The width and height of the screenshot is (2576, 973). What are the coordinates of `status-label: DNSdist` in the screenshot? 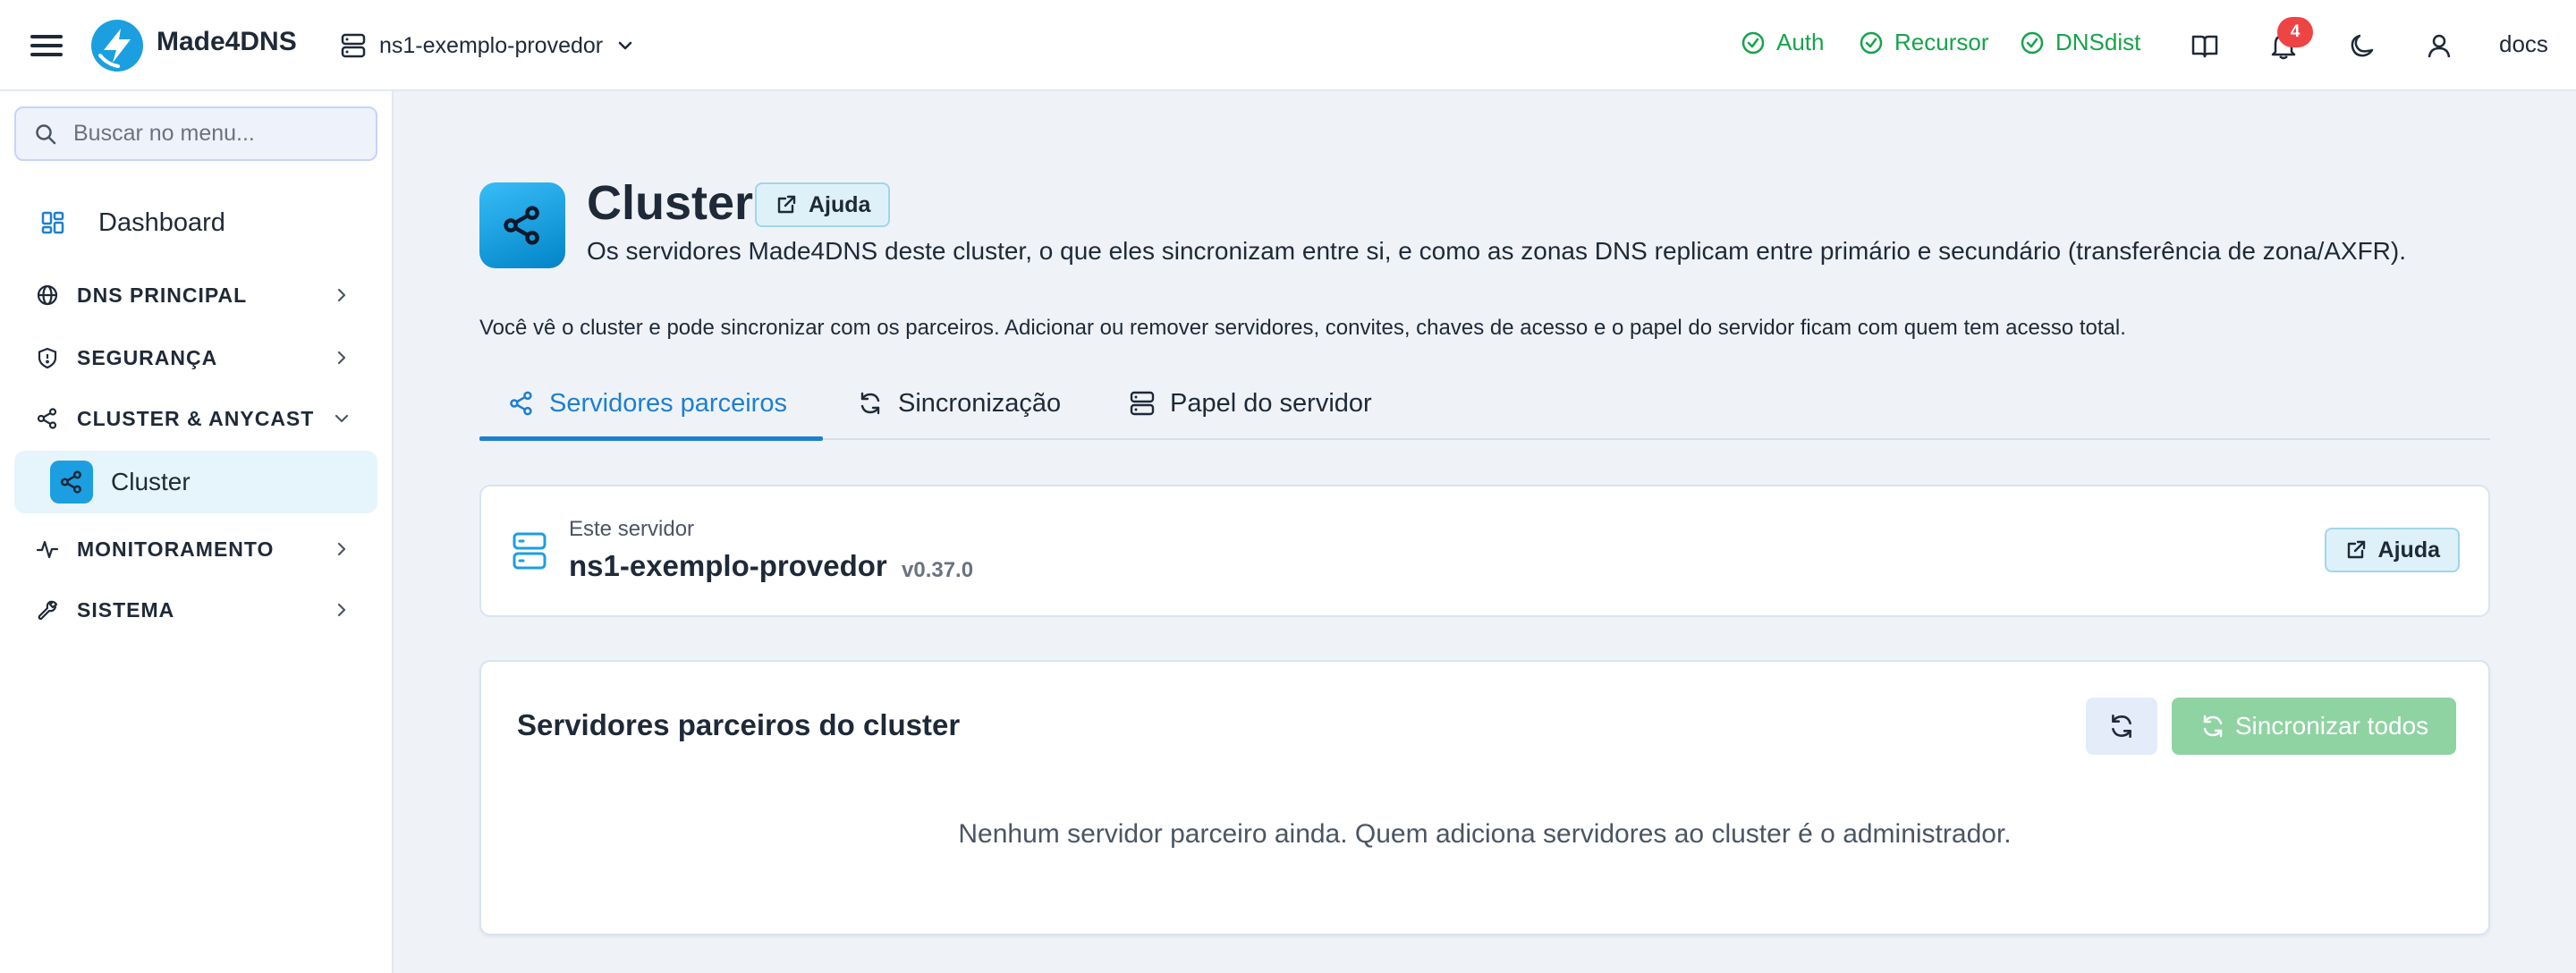 It's located at (2098, 42).